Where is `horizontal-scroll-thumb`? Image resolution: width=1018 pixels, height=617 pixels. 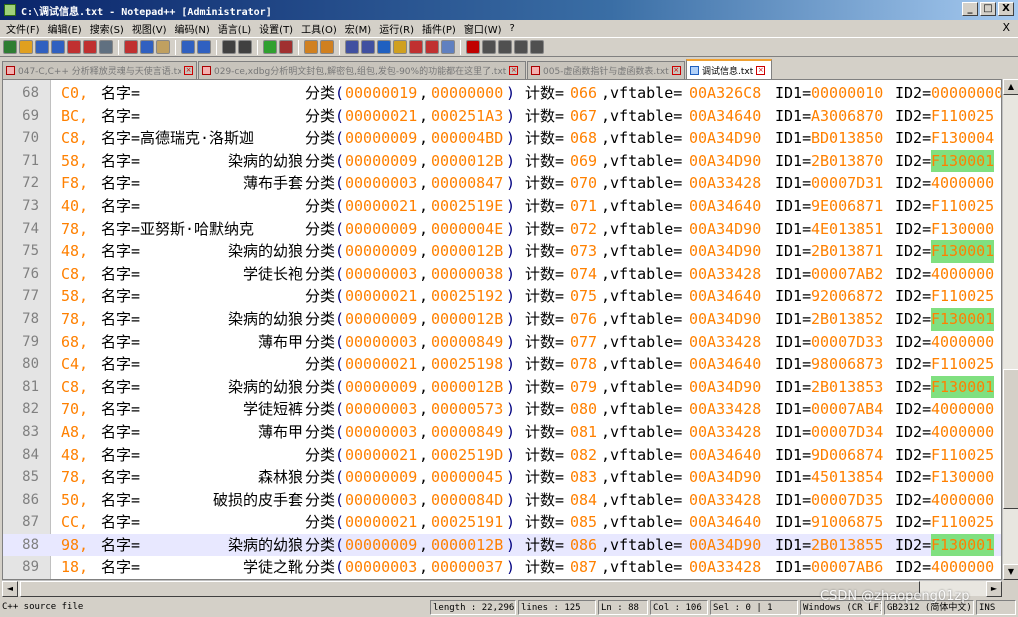 horizontal-scroll-thumb is located at coordinates (470, 589).